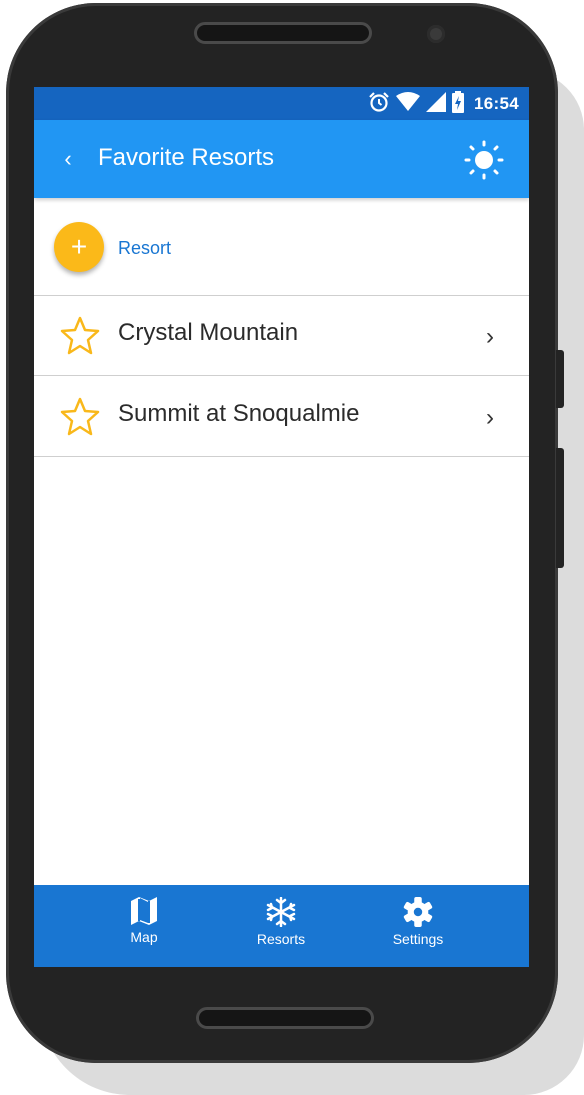 This screenshot has height=1095, width=584. I want to click on wifi-icon, so click(408, 104).